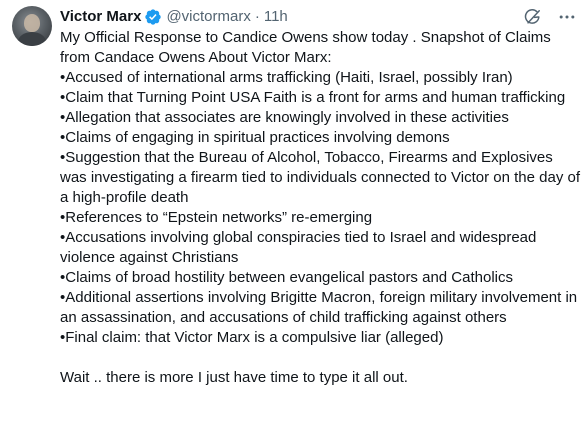  Describe the element at coordinates (533, 17) in the screenshot. I see `grok-icon` at that location.